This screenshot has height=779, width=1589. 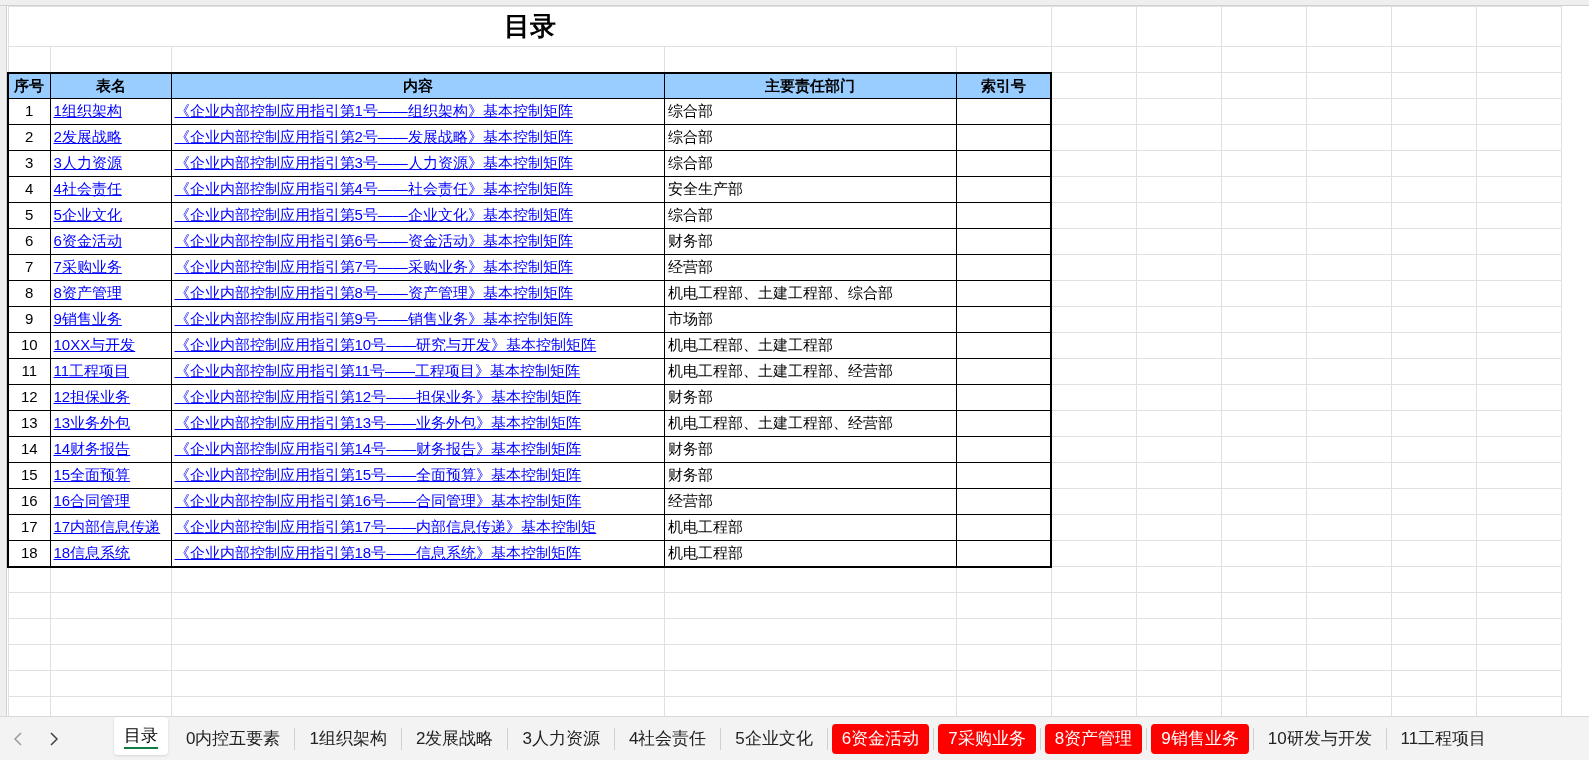 I want to click on sheet-tab: 2发展战略, so click(x=454, y=738).